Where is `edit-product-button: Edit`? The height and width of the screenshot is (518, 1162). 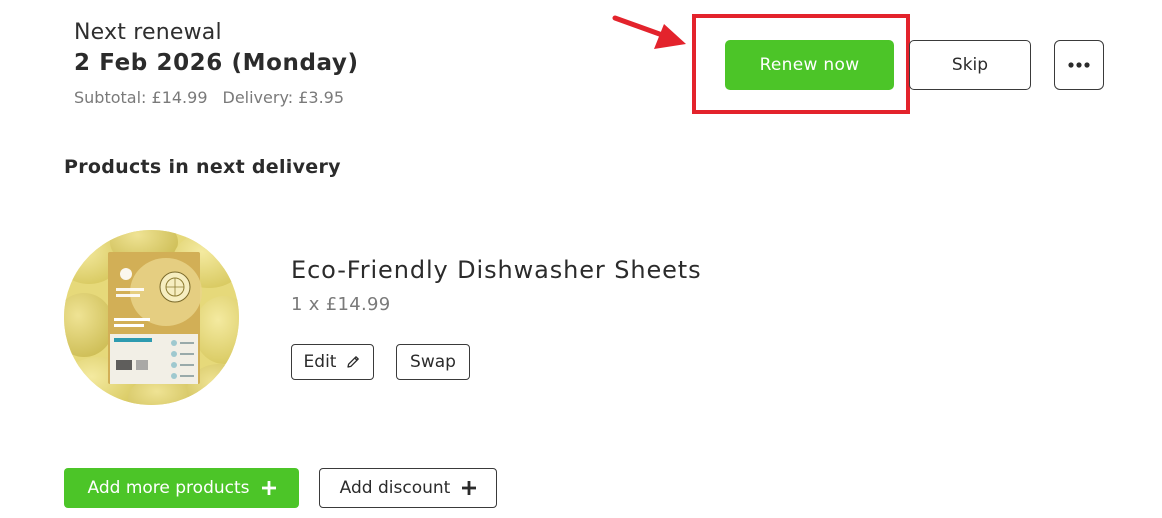
edit-product-button: Edit is located at coordinates (332, 362).